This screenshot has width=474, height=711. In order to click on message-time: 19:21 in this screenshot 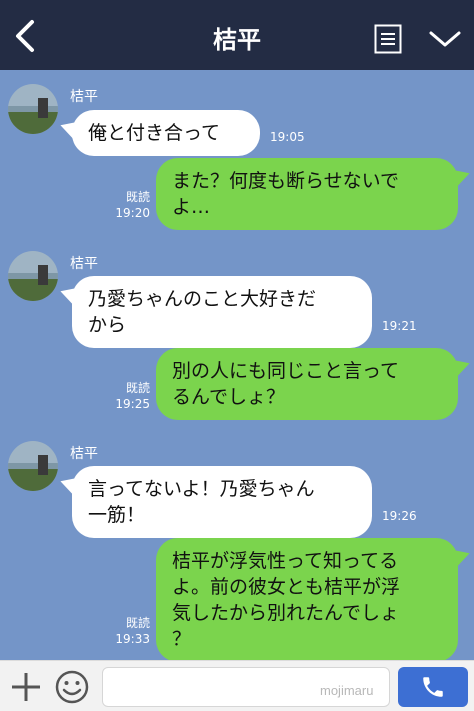, I will do `click(399, 326)`.